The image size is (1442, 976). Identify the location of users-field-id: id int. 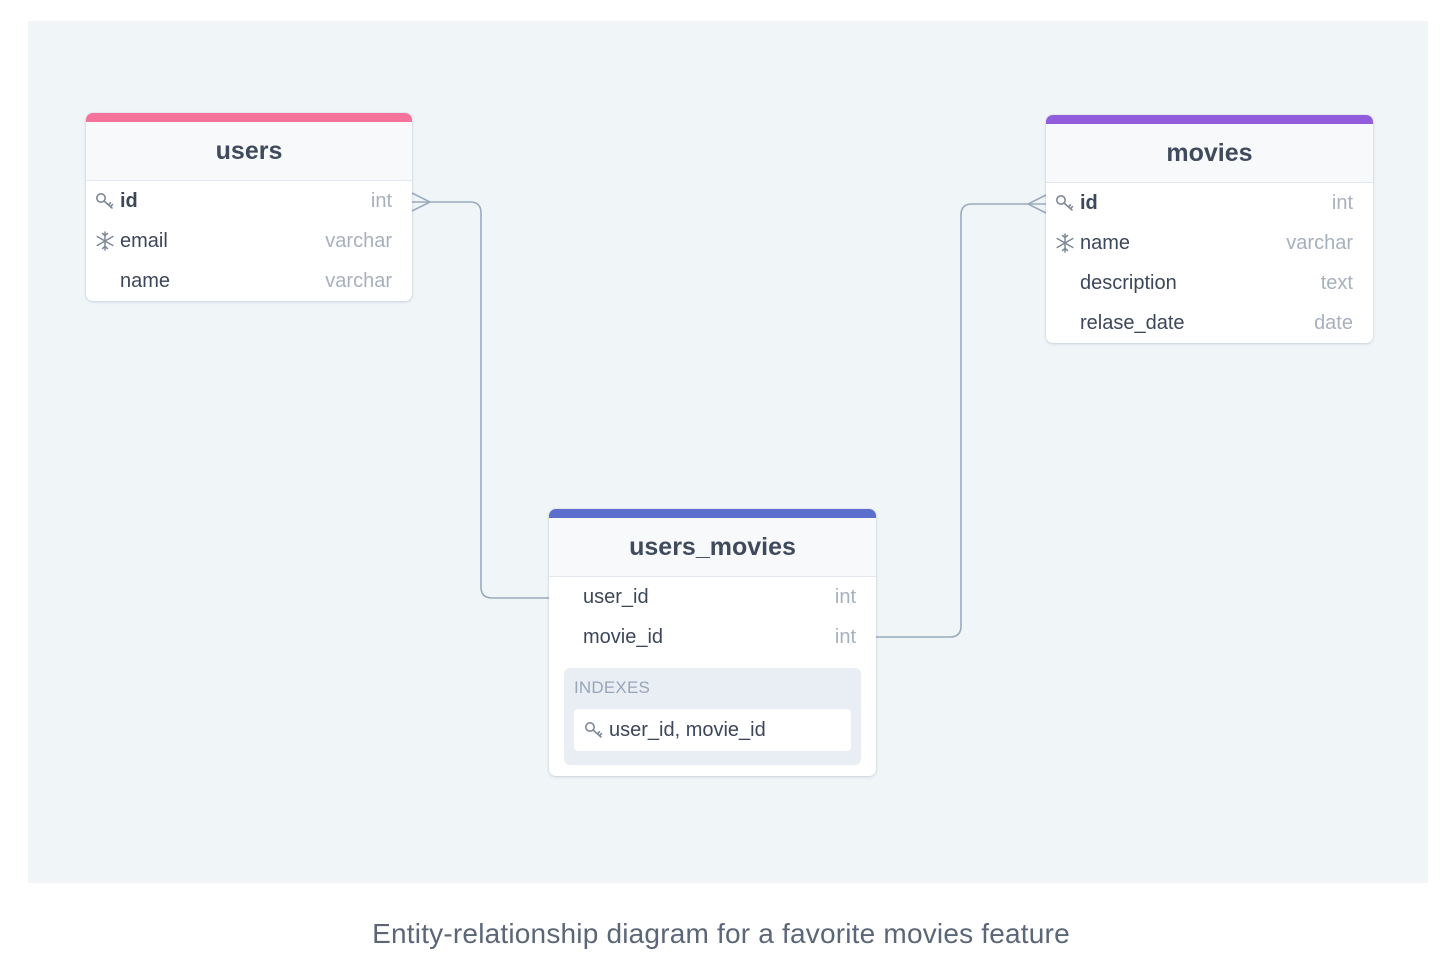
(249, 201).